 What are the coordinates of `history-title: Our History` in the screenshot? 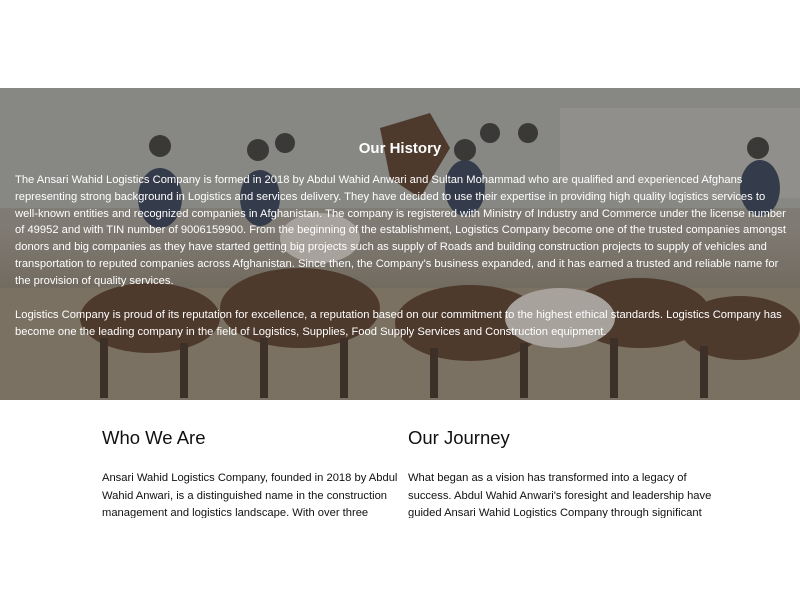 It's located at (400, 148).